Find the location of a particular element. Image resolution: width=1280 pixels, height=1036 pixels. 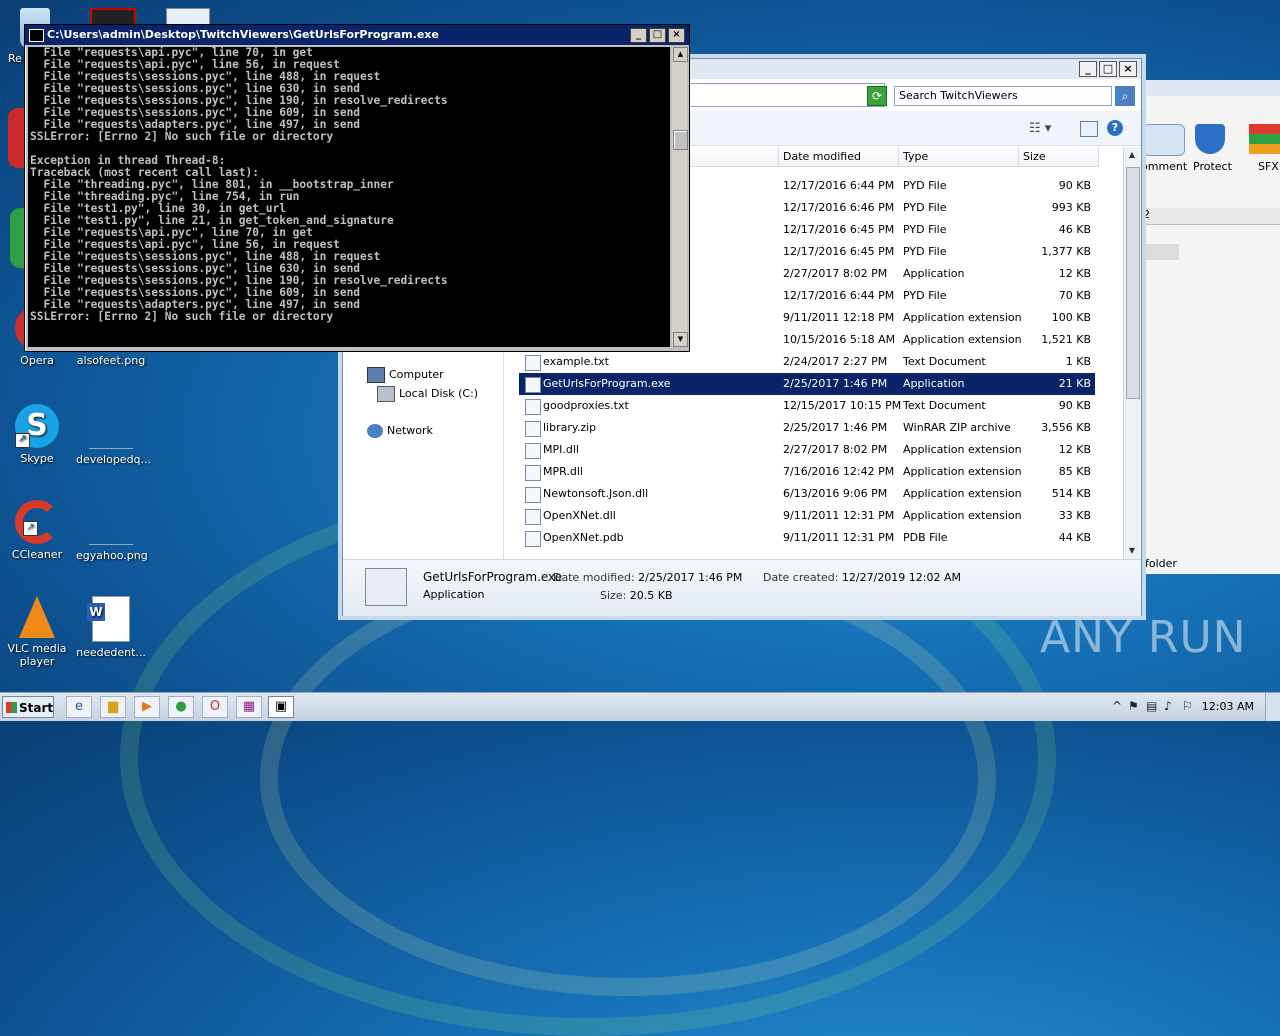

file-size: 46 KB is located at coordinates (1074, 229).